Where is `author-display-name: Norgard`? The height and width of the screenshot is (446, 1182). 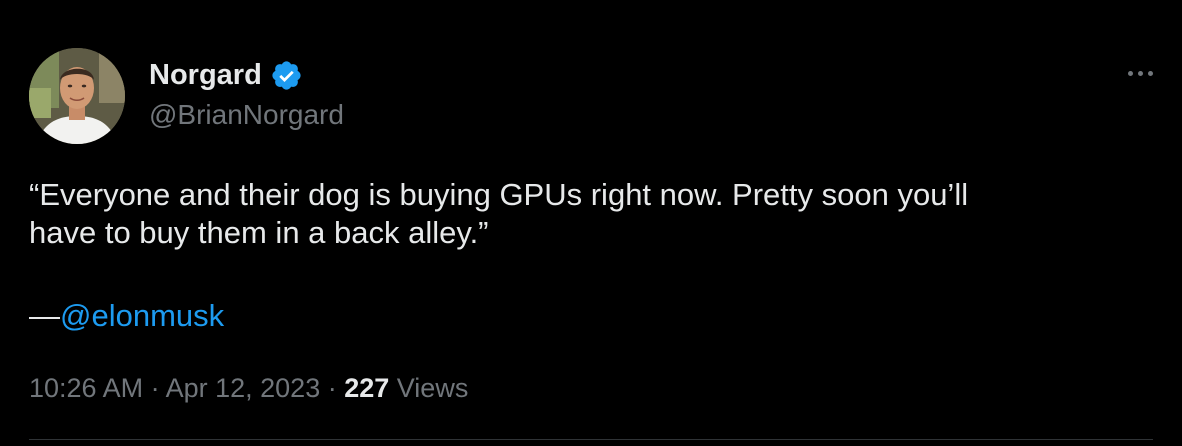 author-display-name: Norgard is located at coordinates (205, 75).